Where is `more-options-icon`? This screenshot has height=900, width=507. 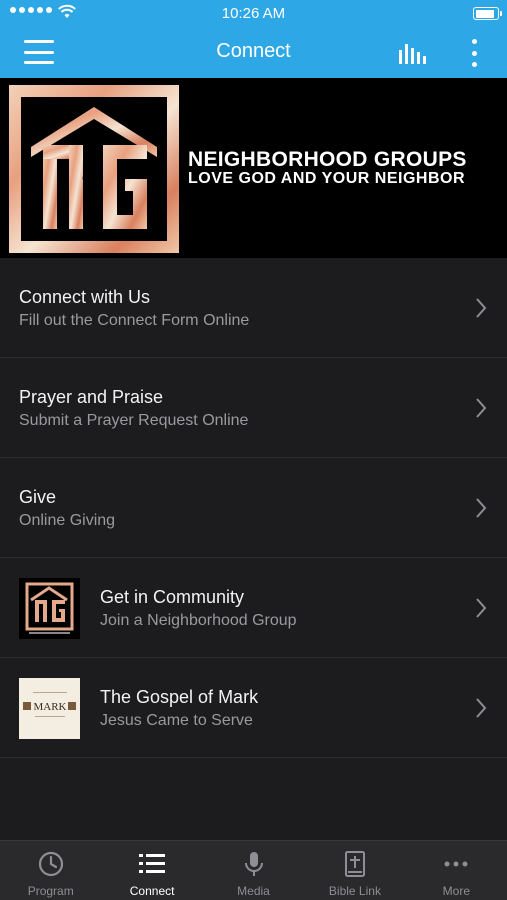 more-options-icon is located at coordinates (474, 53).